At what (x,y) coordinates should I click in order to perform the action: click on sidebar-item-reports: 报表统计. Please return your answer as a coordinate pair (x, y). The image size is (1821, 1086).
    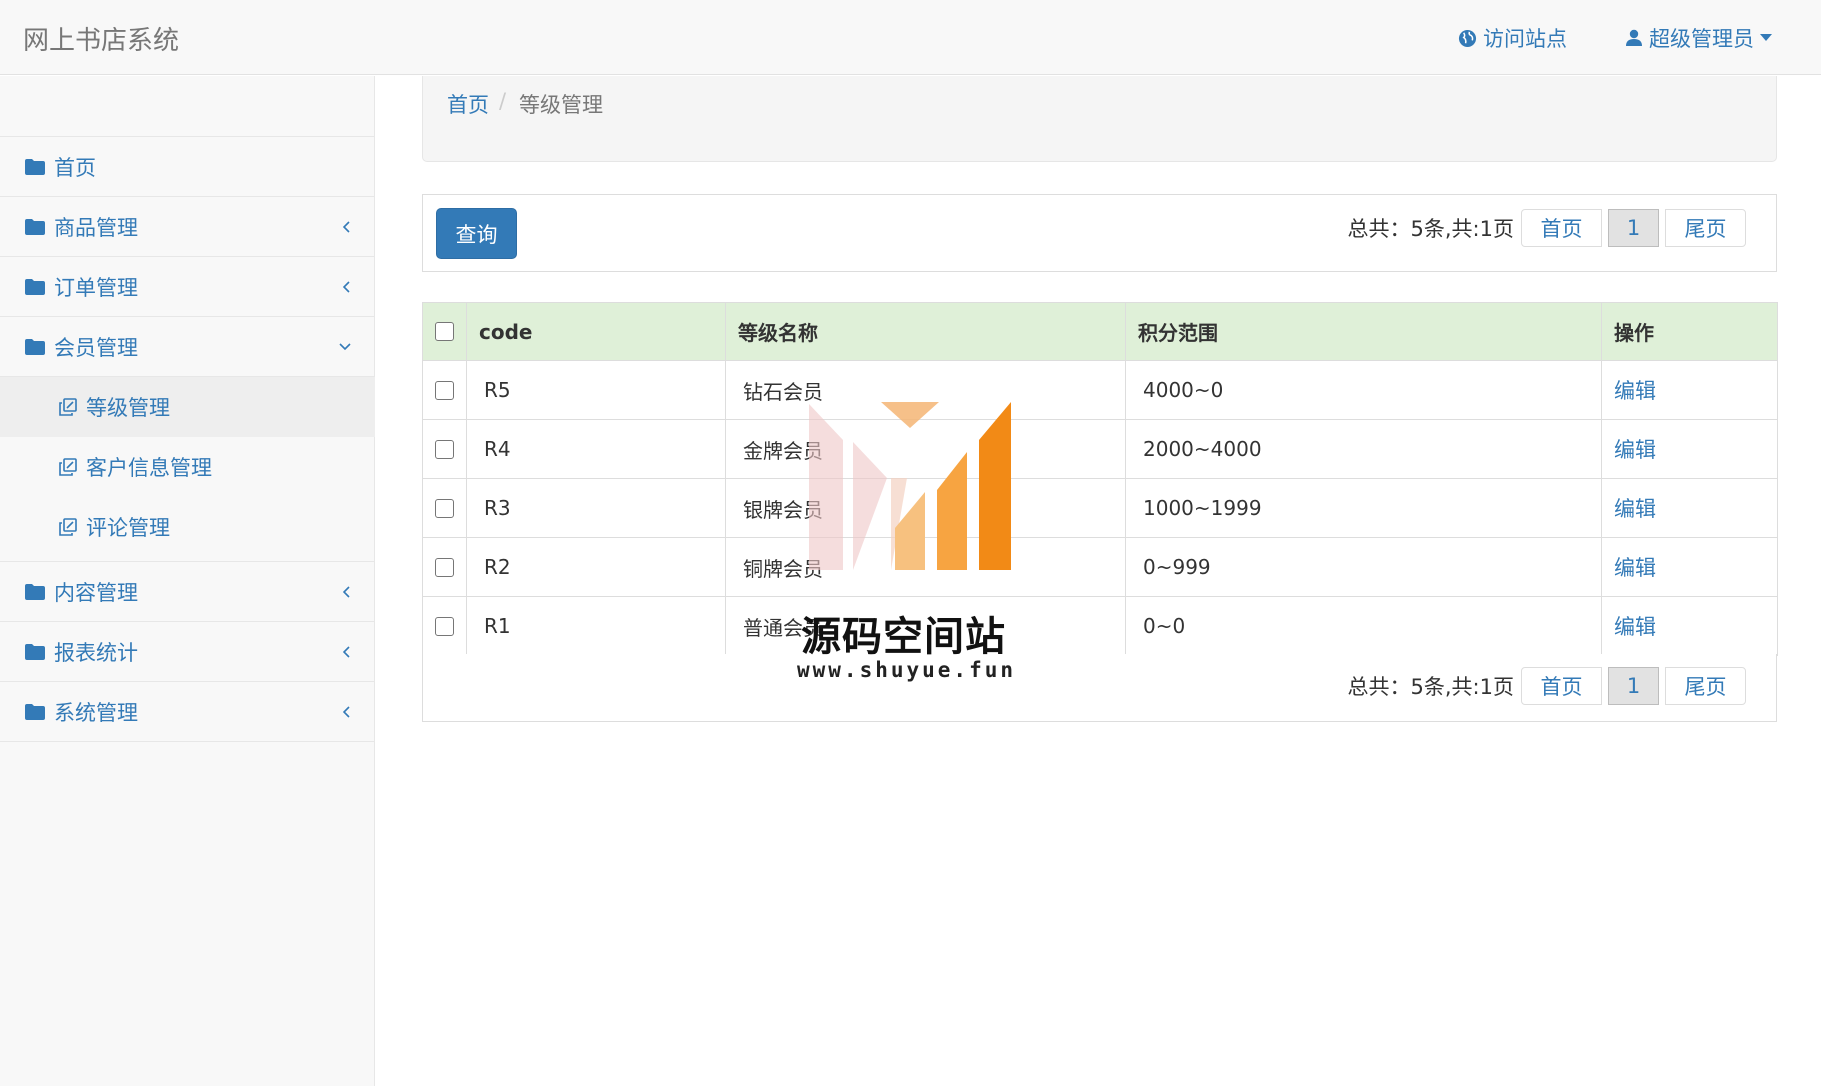
    Looking at the image, I should click on (187, 652).